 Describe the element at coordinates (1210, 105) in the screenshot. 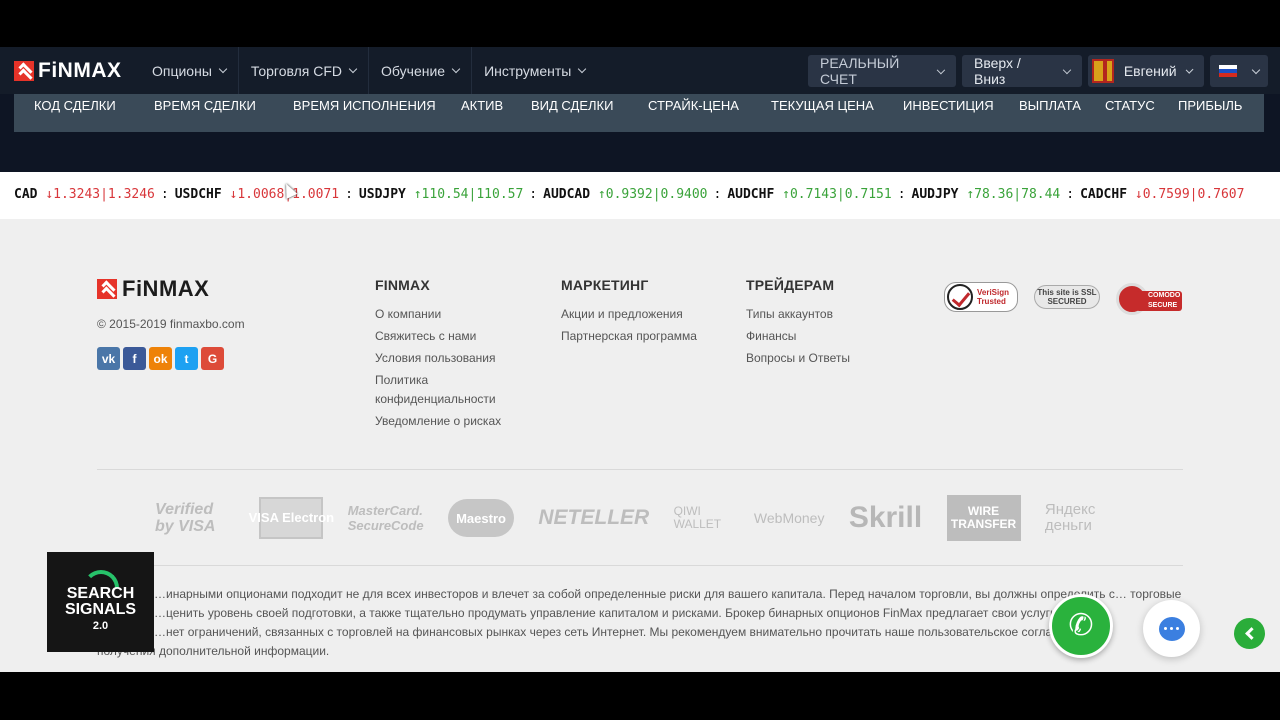

I see `column-header: ПРИБЫЛЬ` at that location.